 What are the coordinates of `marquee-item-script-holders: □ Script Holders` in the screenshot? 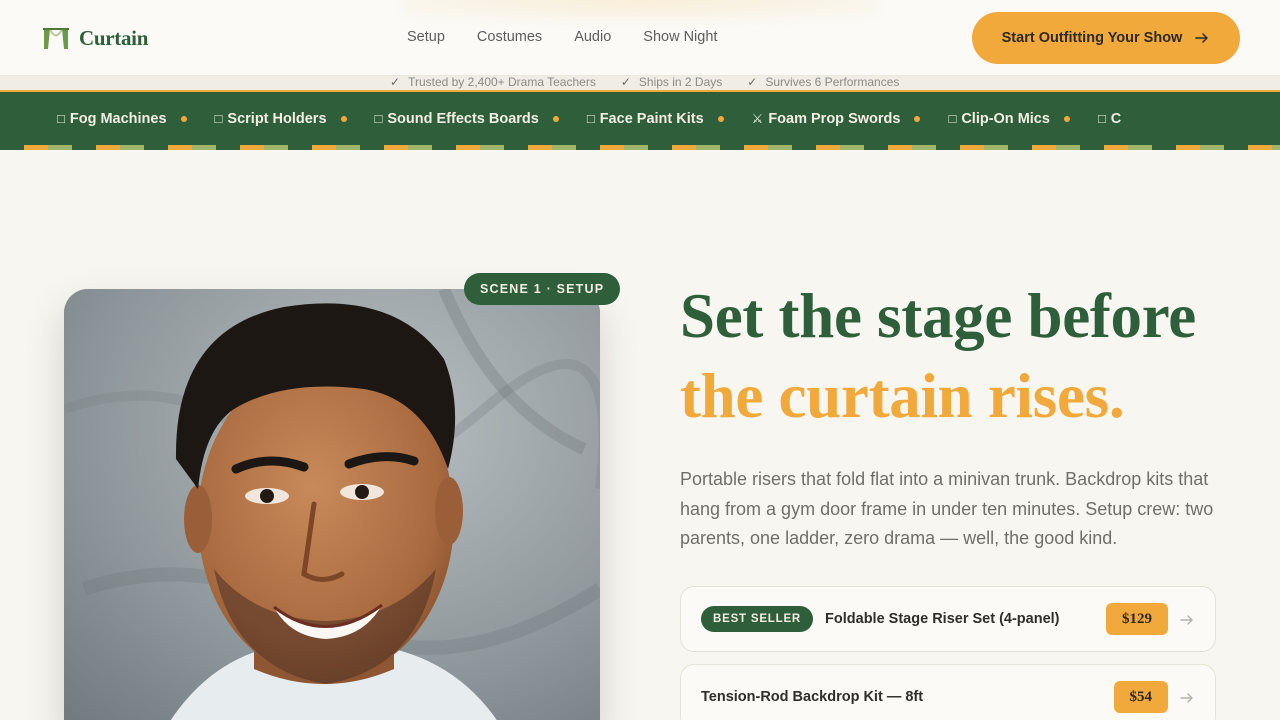 It's located at (271, 119).